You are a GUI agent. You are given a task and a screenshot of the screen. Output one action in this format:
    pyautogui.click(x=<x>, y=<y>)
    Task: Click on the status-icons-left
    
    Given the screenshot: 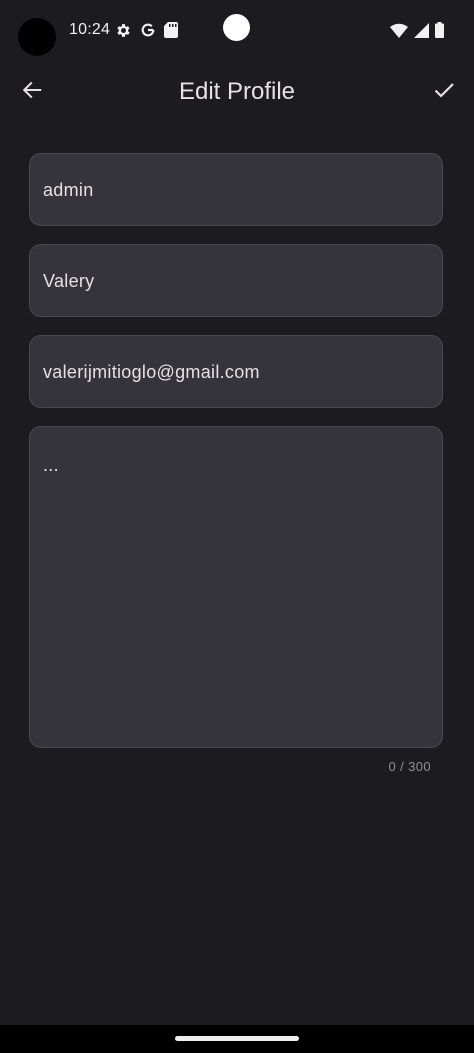 What is the action you would take?
    pyautogui.click(x=146, y=30)
    